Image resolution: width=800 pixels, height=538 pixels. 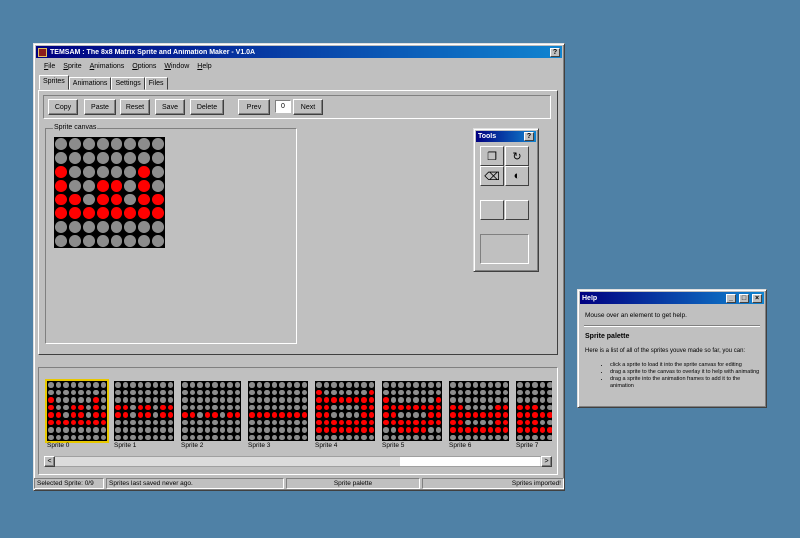 What do you see at coordinates (49, 461) in the screenshot?
I see `scroll-left-button: <` at bounding box center [49, 461].